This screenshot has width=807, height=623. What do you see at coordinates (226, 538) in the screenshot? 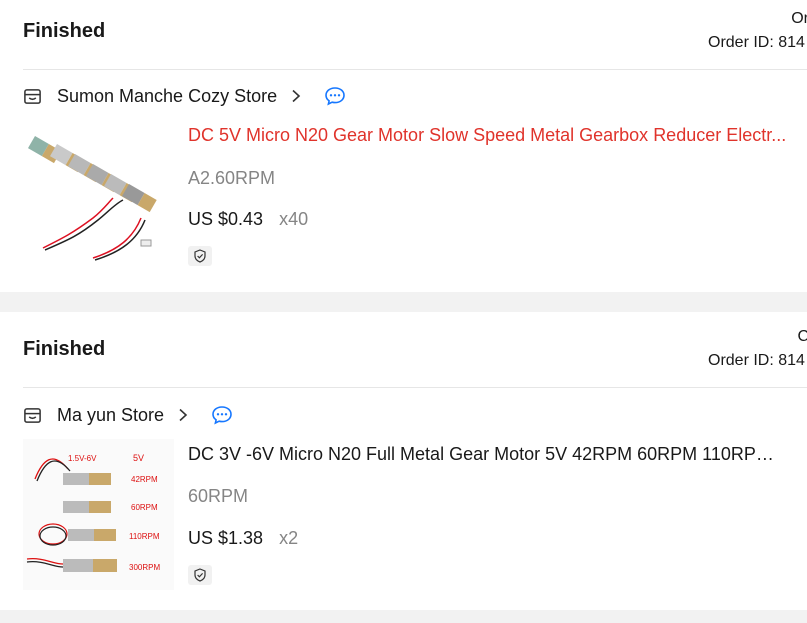
I see `product-price: US $1.38` at bounding box center [226, 538].